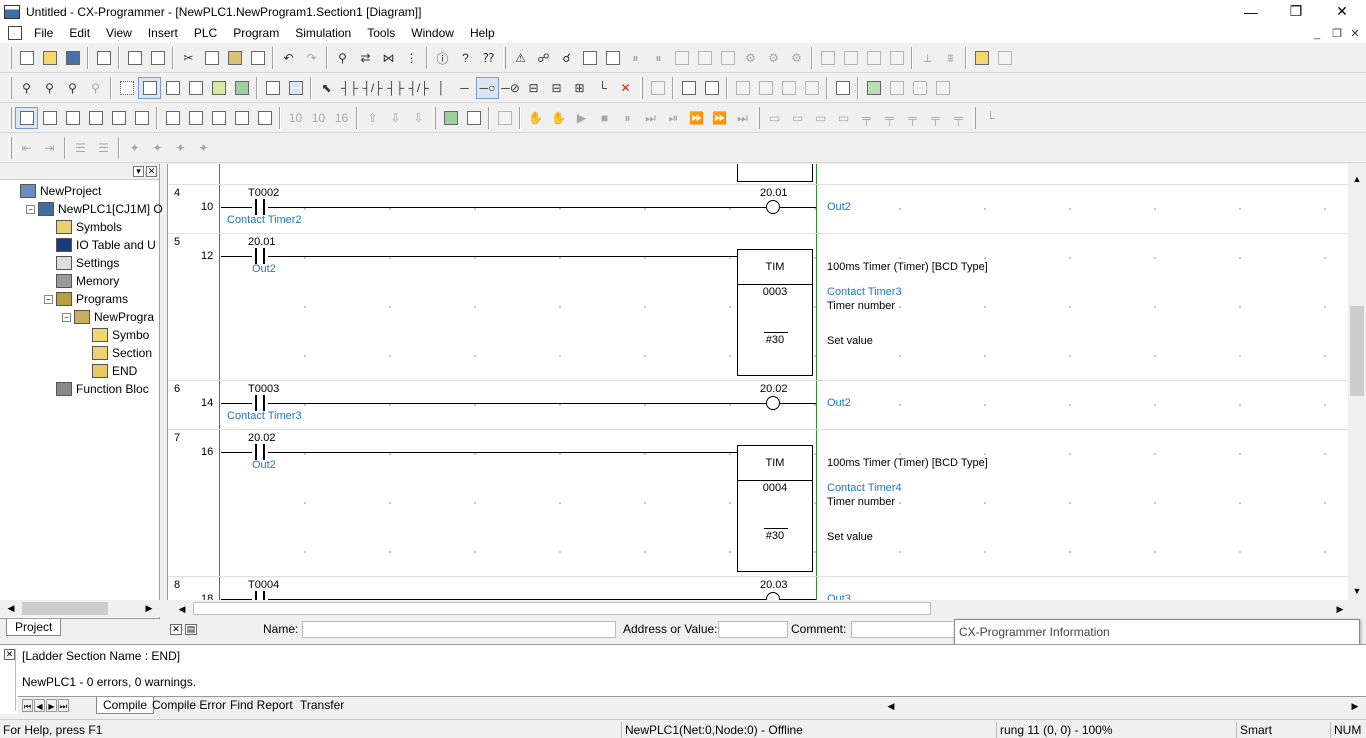 Image resolution: width=1366 pixels, height=738 pixels. Describe the element at coordinates (288, 58) in the screenshot. I see `undo-icon: ↶` at that location.